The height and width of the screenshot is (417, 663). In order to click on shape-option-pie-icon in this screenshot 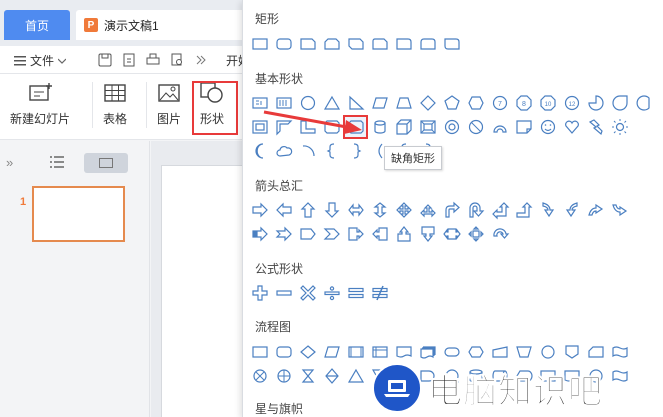, I will do `click(595, 103)`.